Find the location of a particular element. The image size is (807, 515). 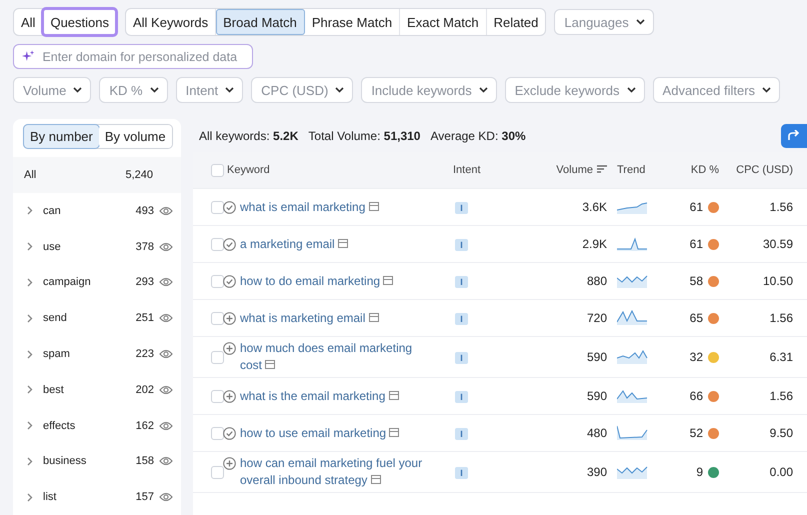

cpc-value: 10.50 is located at coordinates (778, 281).